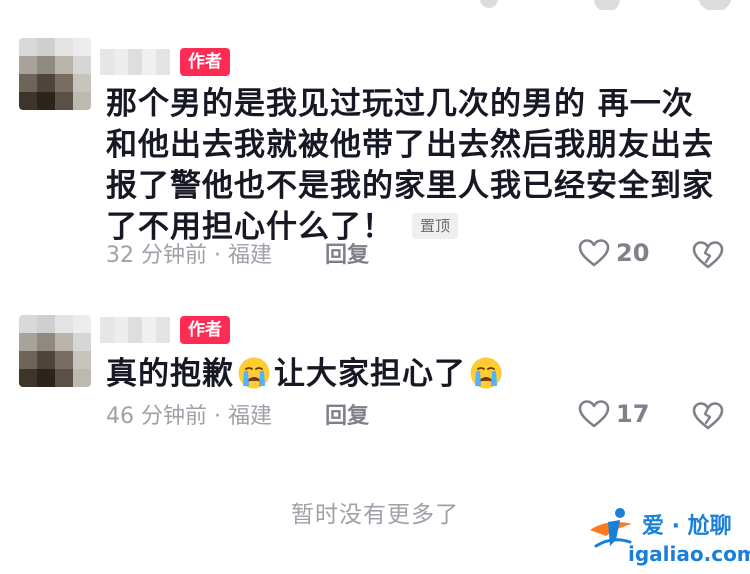  I want to click on like-button: 20, so click(613, 253).